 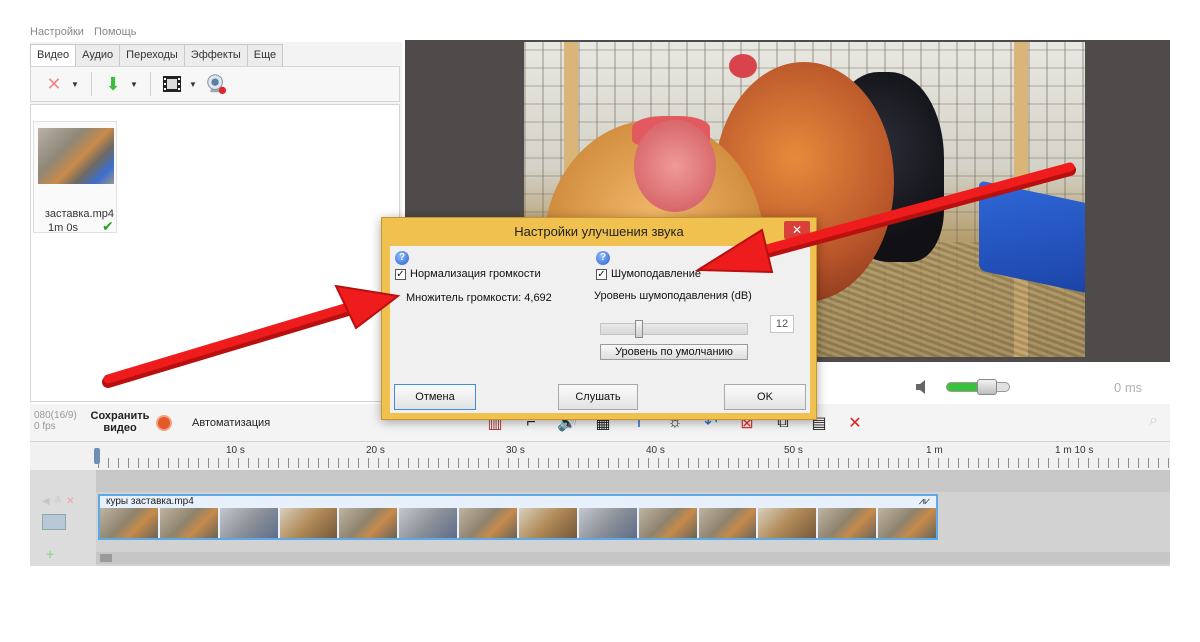 What do you see at coordinates (435, 397) in the screenshot?
I see `cancel-button: Отмена` at bounding box center [435, 397].